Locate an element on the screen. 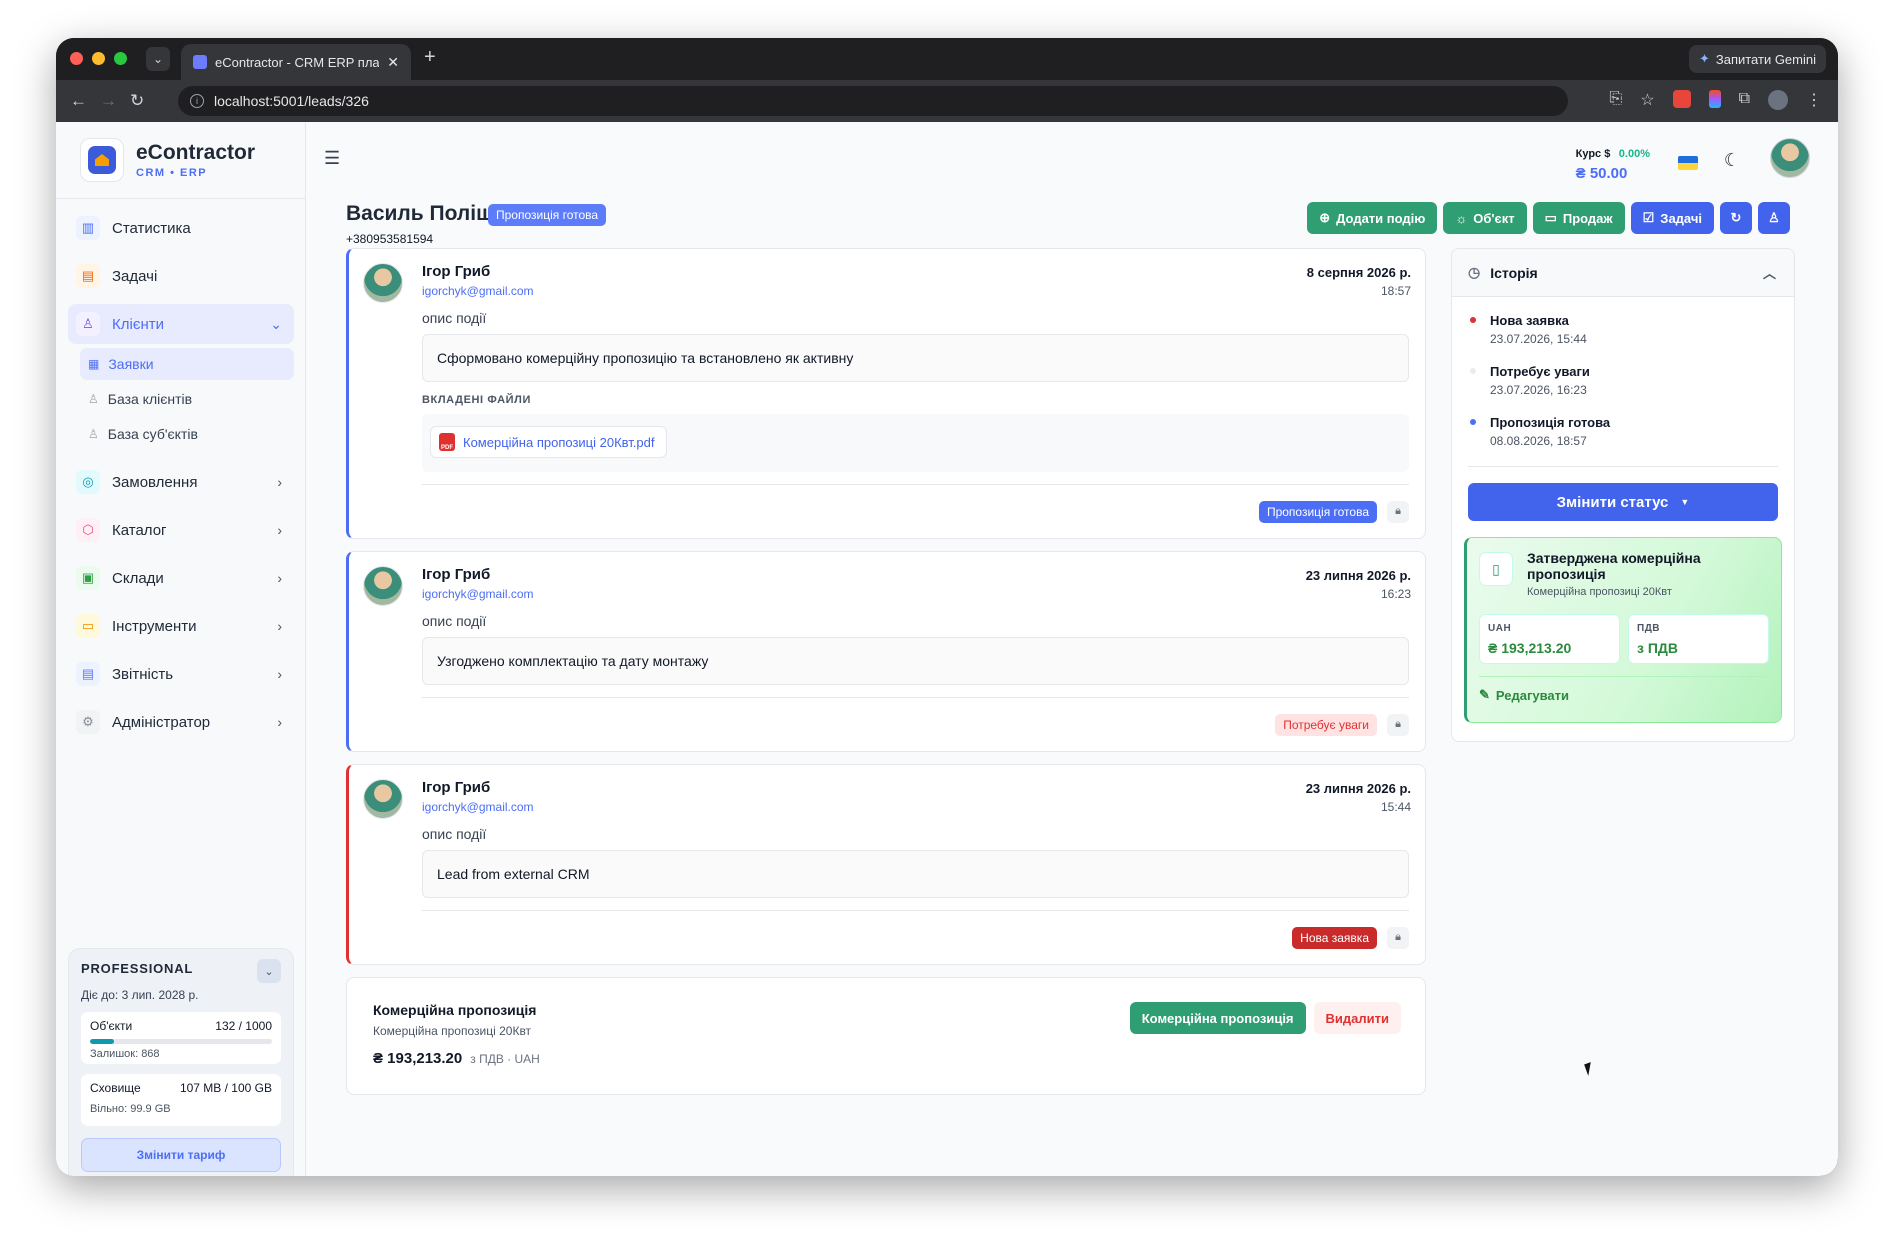 This screenshot has height=1250, width=1894. brand-logo: eContractor CRM • ERP is located at coordinates (167, 160).